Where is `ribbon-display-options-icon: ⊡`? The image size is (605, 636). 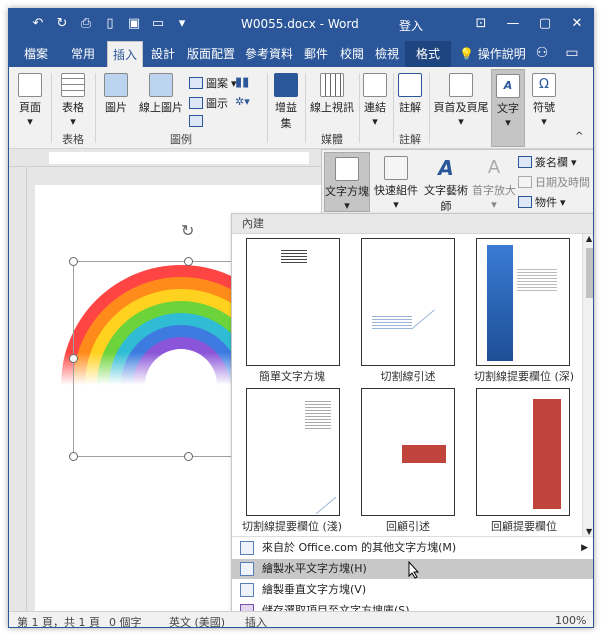
ribbon-display-options-icon: ⊡ is located at coordinates (481, 24).